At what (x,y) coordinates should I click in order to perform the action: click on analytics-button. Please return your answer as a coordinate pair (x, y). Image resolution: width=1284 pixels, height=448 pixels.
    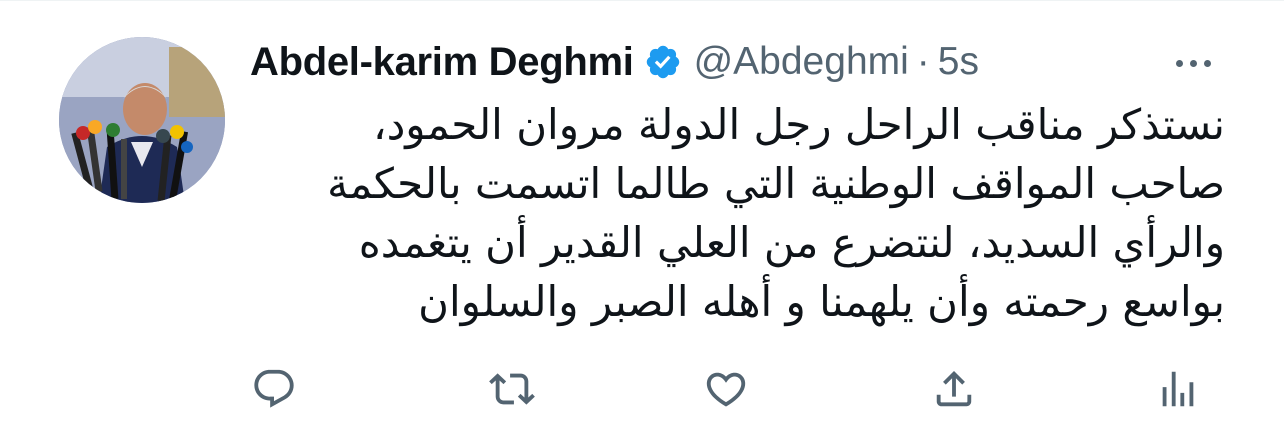
    Looking at the image, I should click on (1178, 389).